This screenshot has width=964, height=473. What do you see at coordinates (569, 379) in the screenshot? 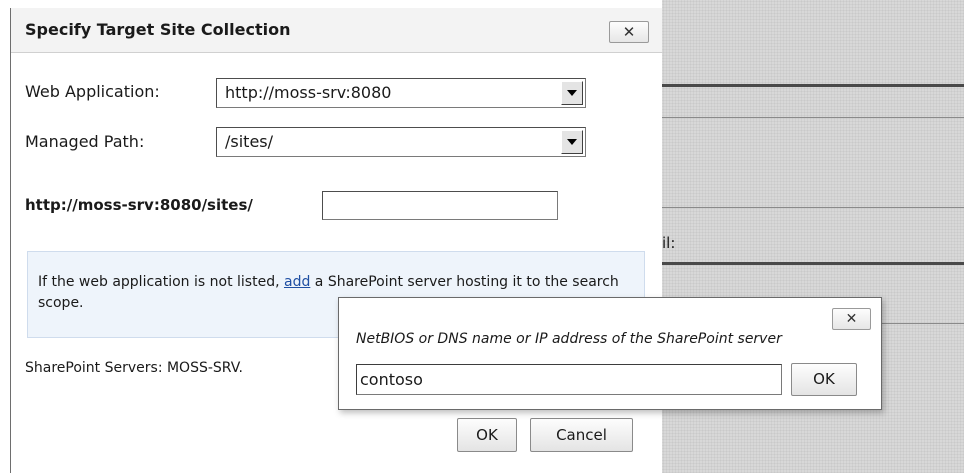
I see `server-name-input` at bounding box center [569, 379].